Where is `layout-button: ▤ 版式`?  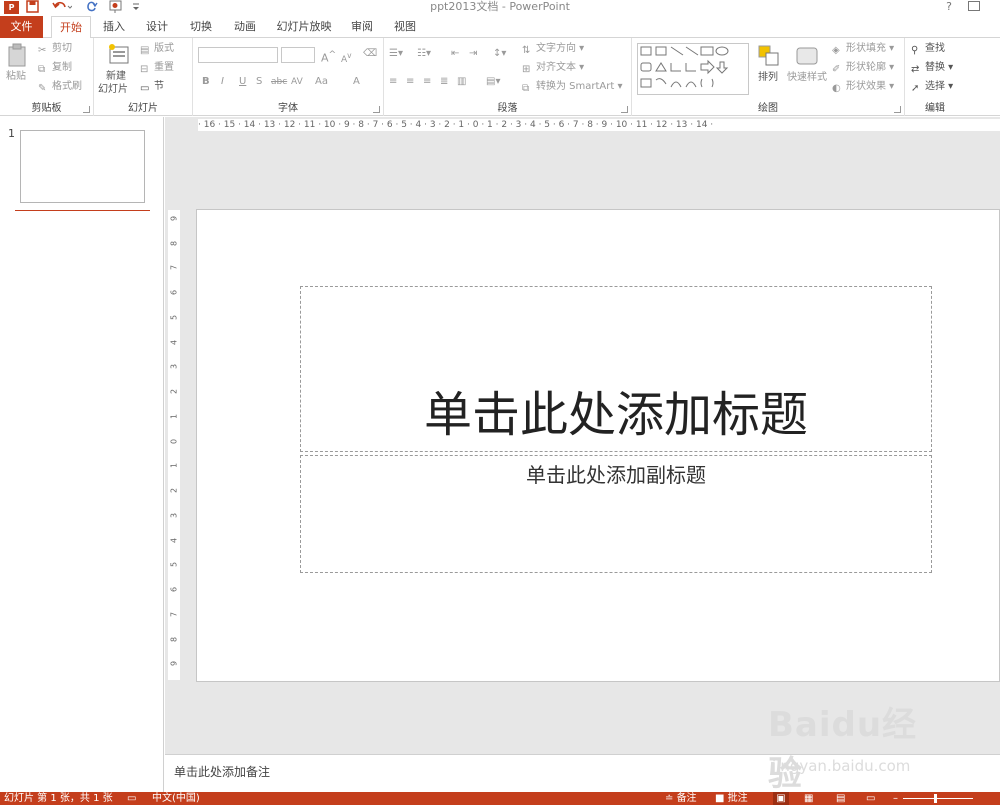 layout-button: ▤ 版式 is located at coordinates (157, 49).